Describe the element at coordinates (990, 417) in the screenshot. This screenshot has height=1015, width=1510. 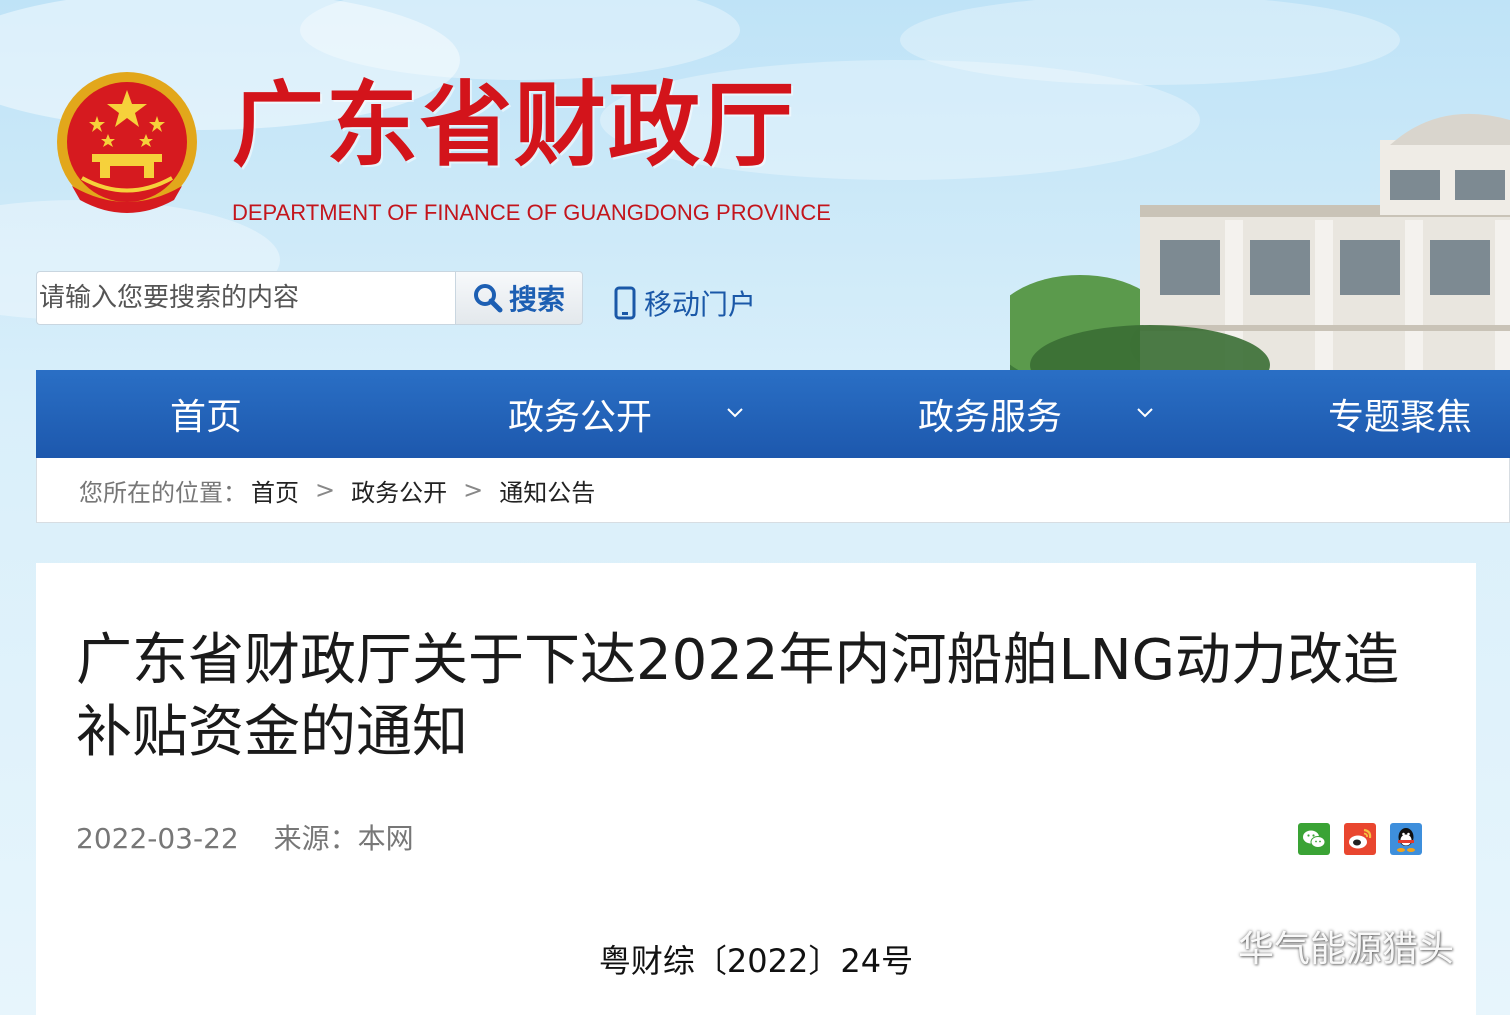
I see `nav-item-label: 政务服务` at that location.